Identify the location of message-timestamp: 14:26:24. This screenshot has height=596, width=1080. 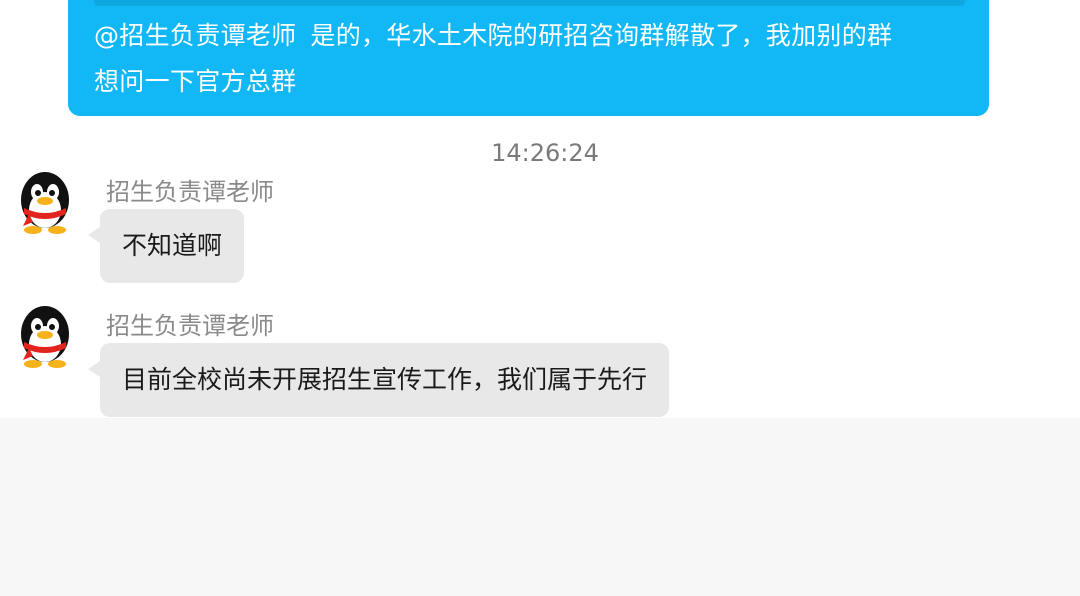
(545, 153).